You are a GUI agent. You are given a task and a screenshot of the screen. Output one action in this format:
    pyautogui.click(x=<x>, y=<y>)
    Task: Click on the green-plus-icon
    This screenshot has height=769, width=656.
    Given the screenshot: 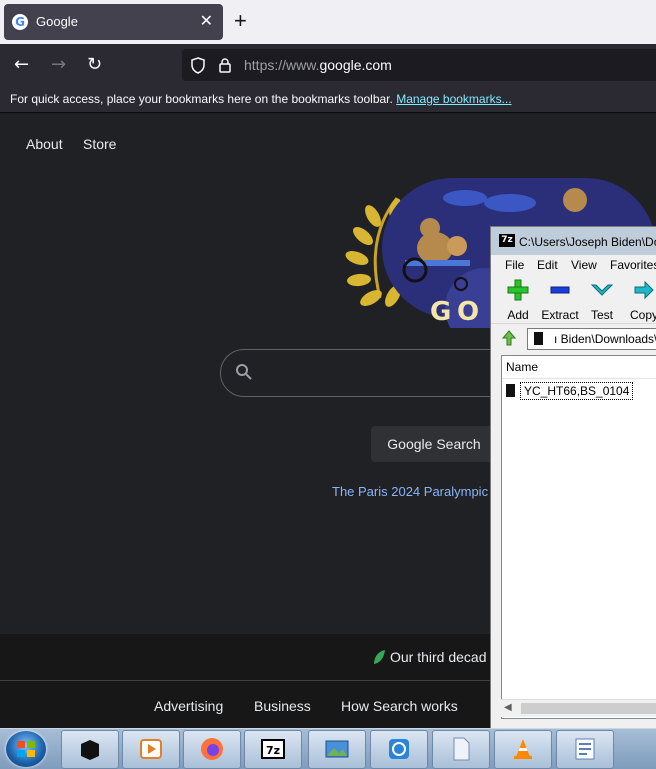 What is the action you would take?
    pyautogui.click(x=518, y=290)
    